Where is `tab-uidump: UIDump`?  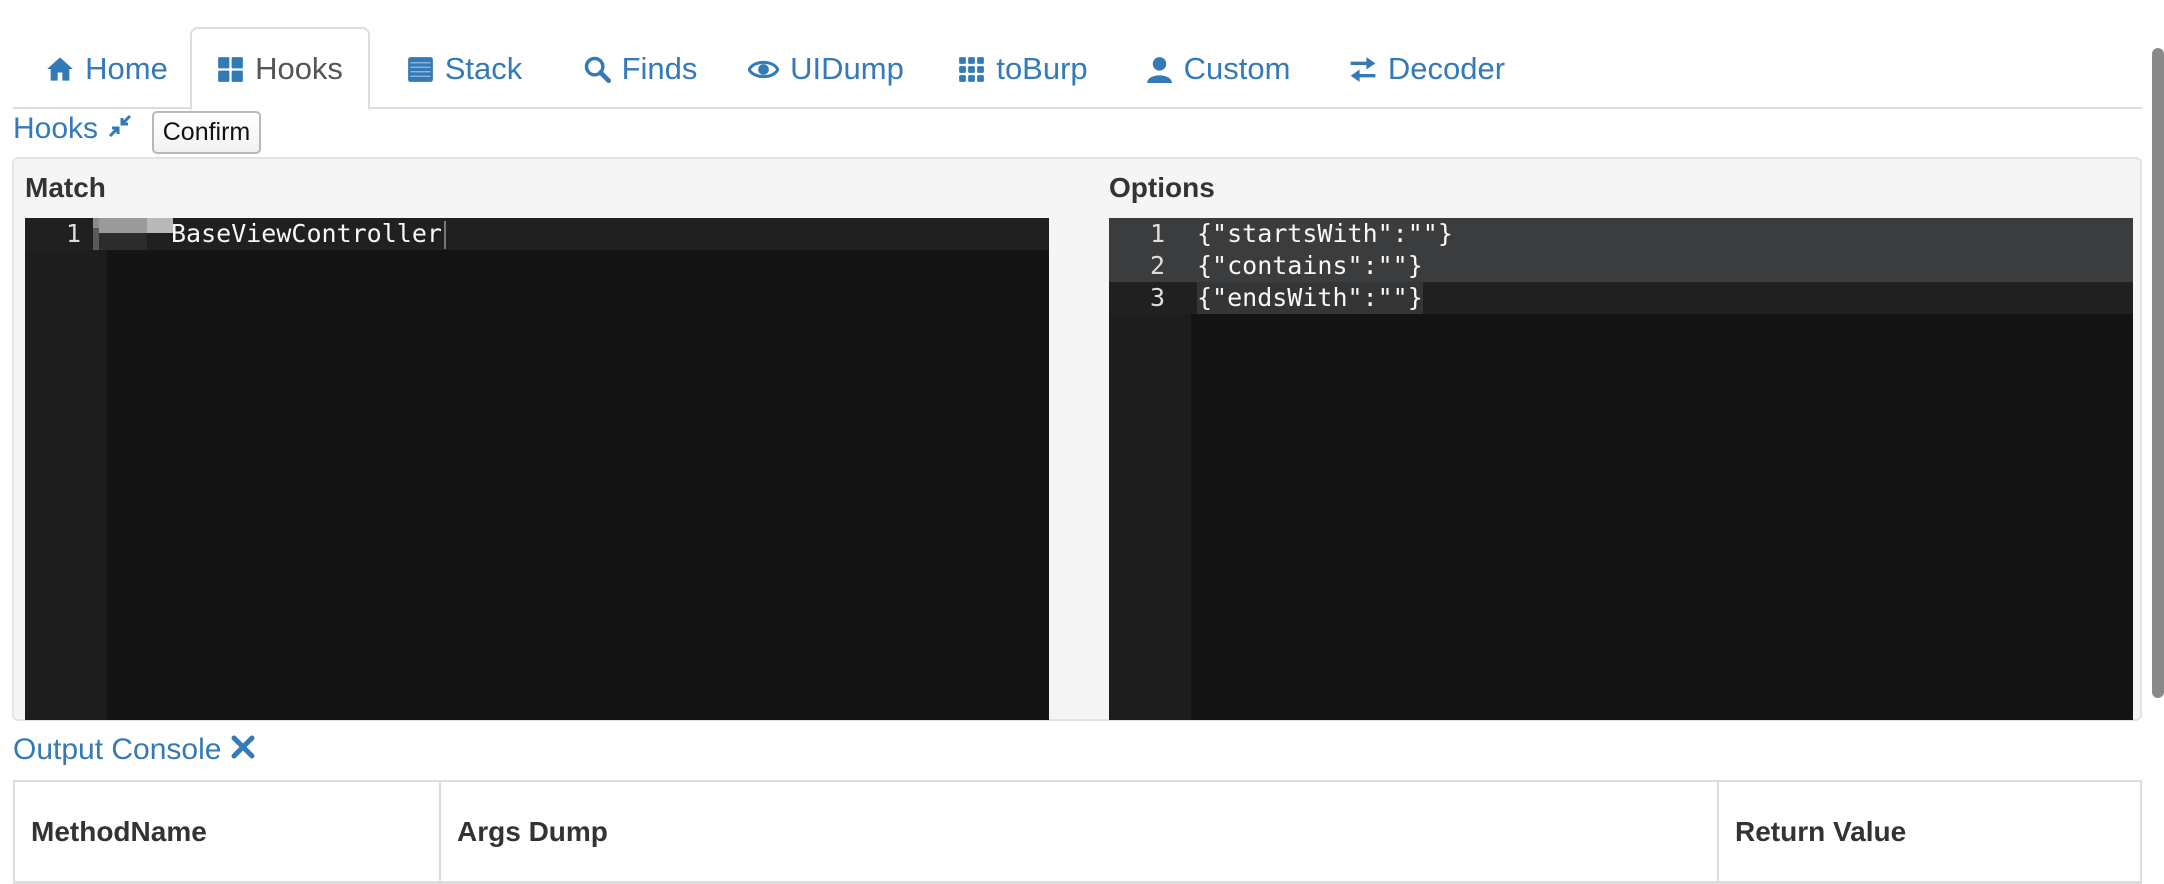
tab-uidump: UIDump is located at coordinates (826, 69).